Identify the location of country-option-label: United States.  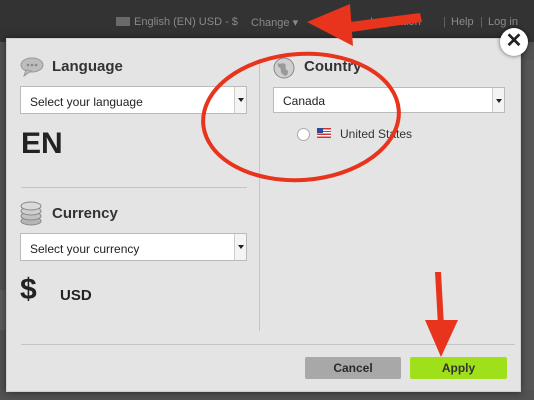
(376, 134).